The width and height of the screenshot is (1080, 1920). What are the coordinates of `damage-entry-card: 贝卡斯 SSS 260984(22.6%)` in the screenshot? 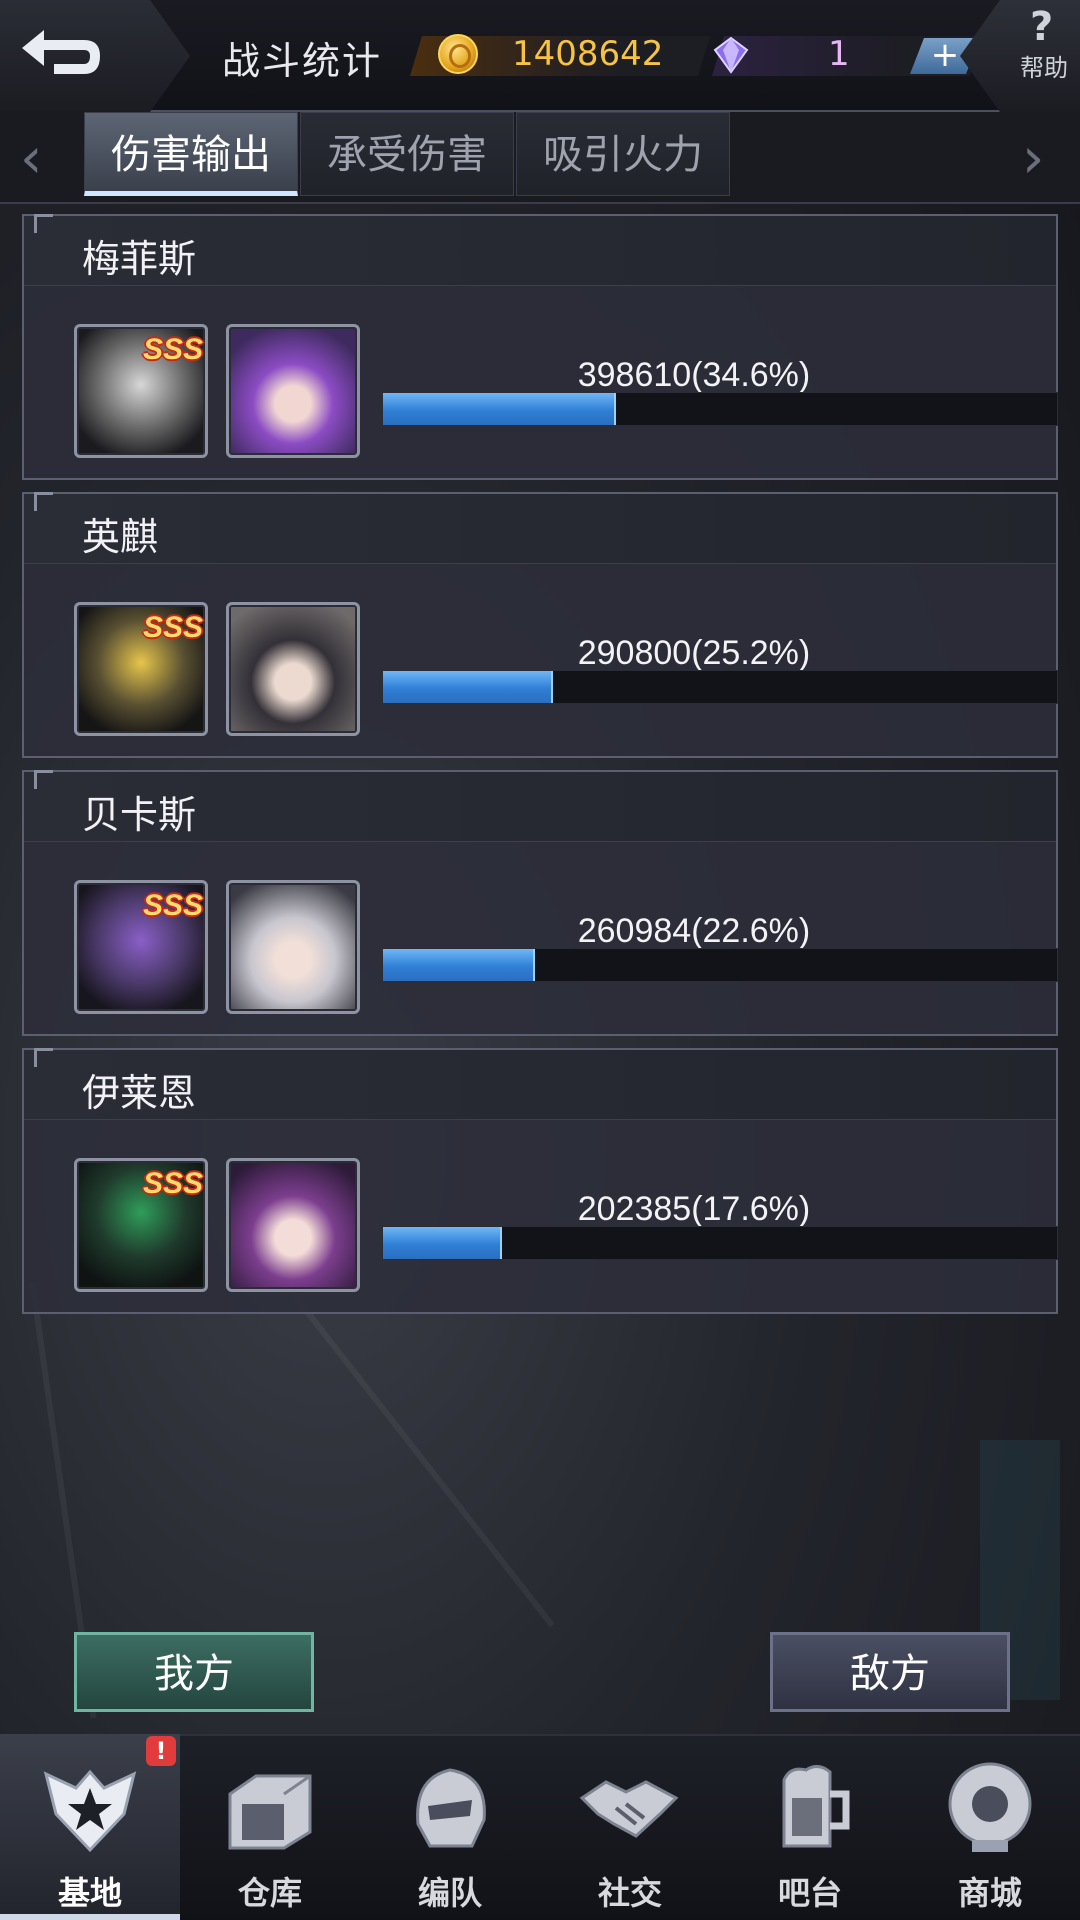 It's located at (540, 903).